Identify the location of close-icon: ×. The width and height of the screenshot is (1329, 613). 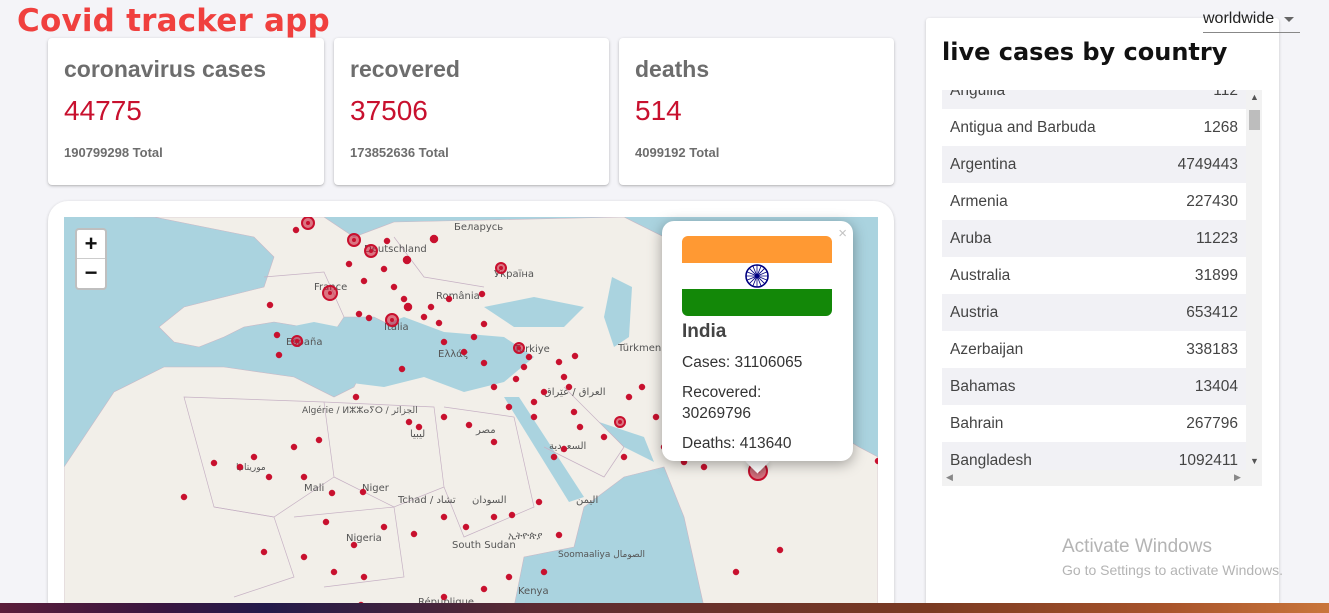
(842, 233).